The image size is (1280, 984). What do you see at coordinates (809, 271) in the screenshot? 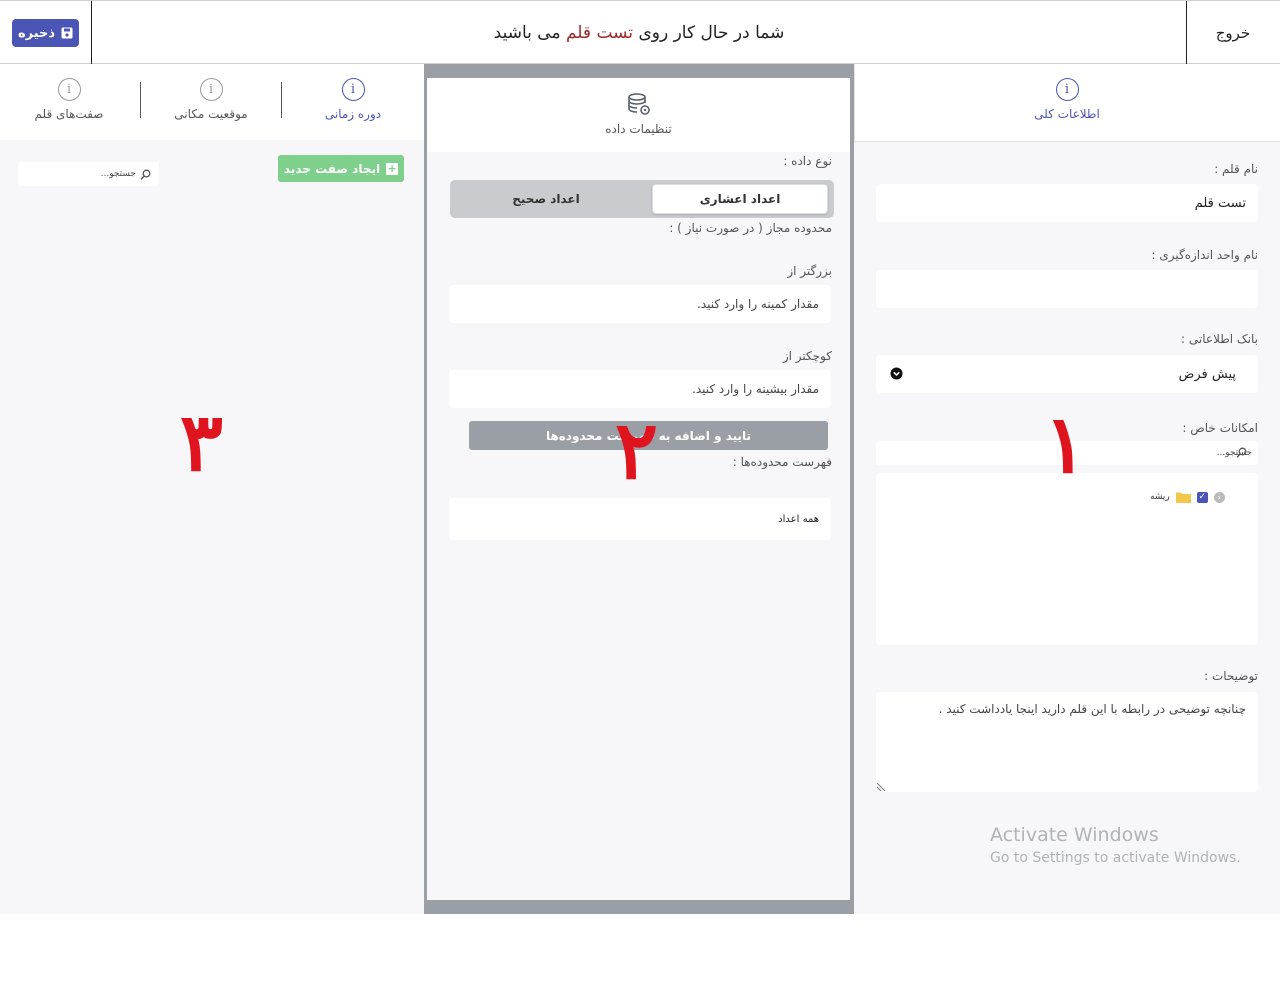
I see `greater-than-label: بزرگتر از` at bounding box center [809, 271].